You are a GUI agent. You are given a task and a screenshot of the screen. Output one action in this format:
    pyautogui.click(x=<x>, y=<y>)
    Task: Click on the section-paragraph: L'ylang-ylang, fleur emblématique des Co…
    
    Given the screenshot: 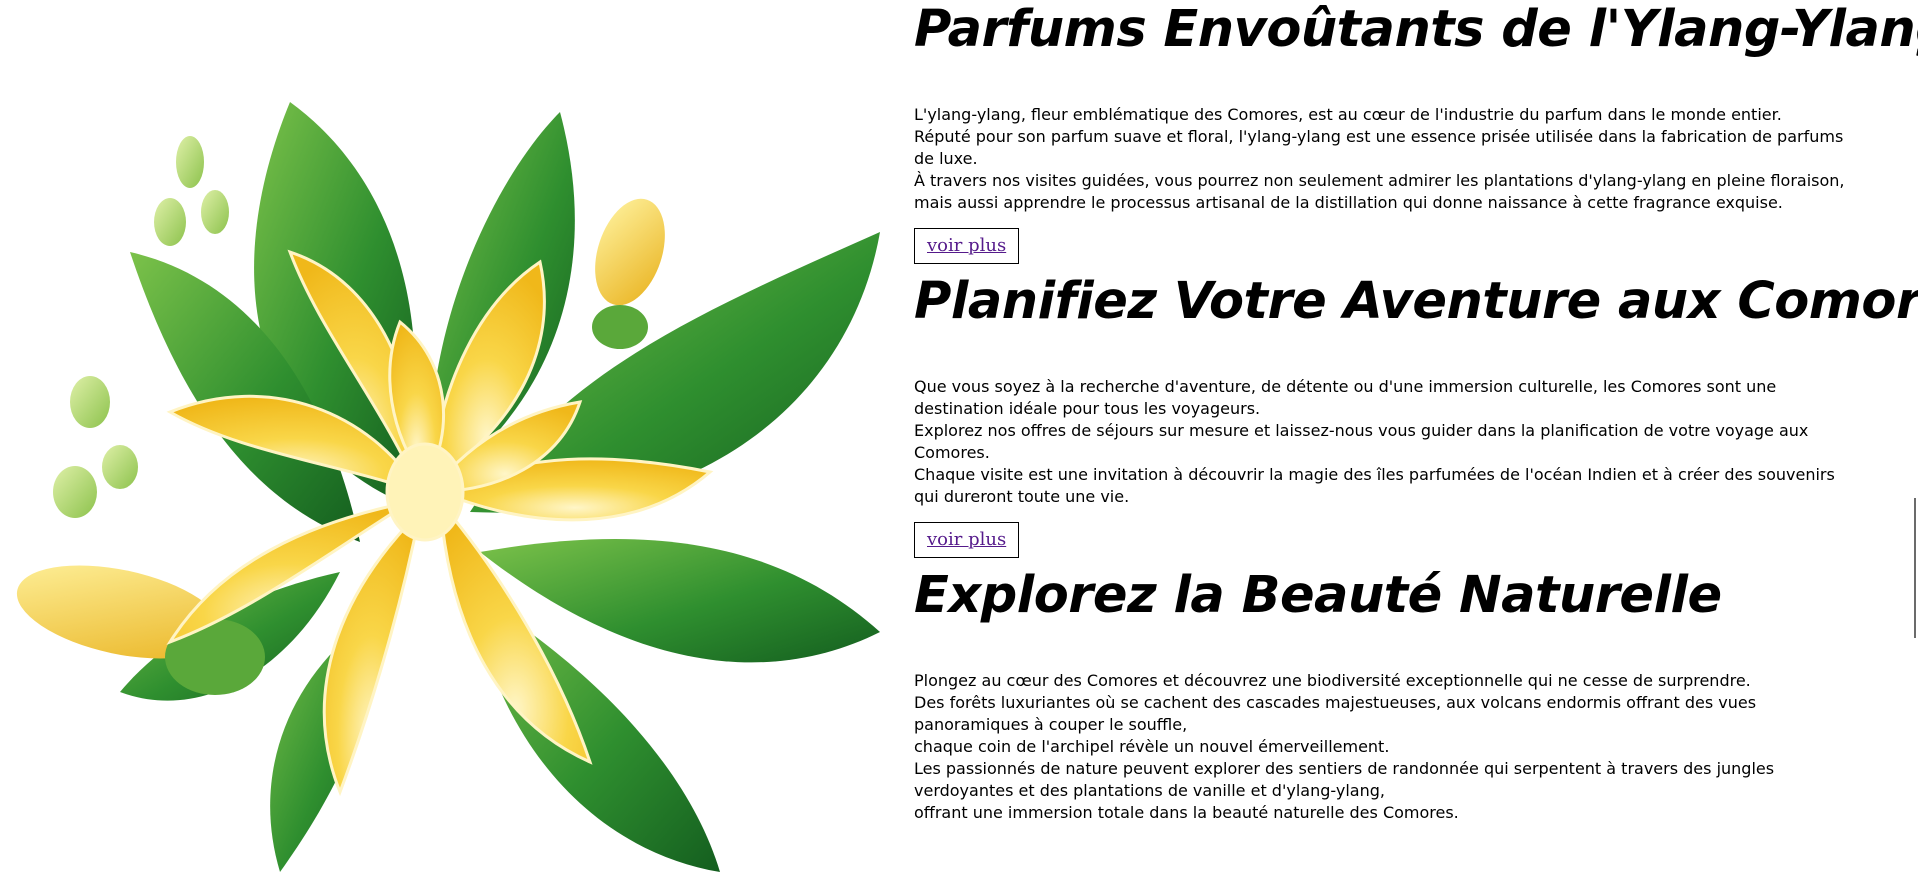 What is the action you would take?
    pyautogui.click(x=1348, y=114)
    